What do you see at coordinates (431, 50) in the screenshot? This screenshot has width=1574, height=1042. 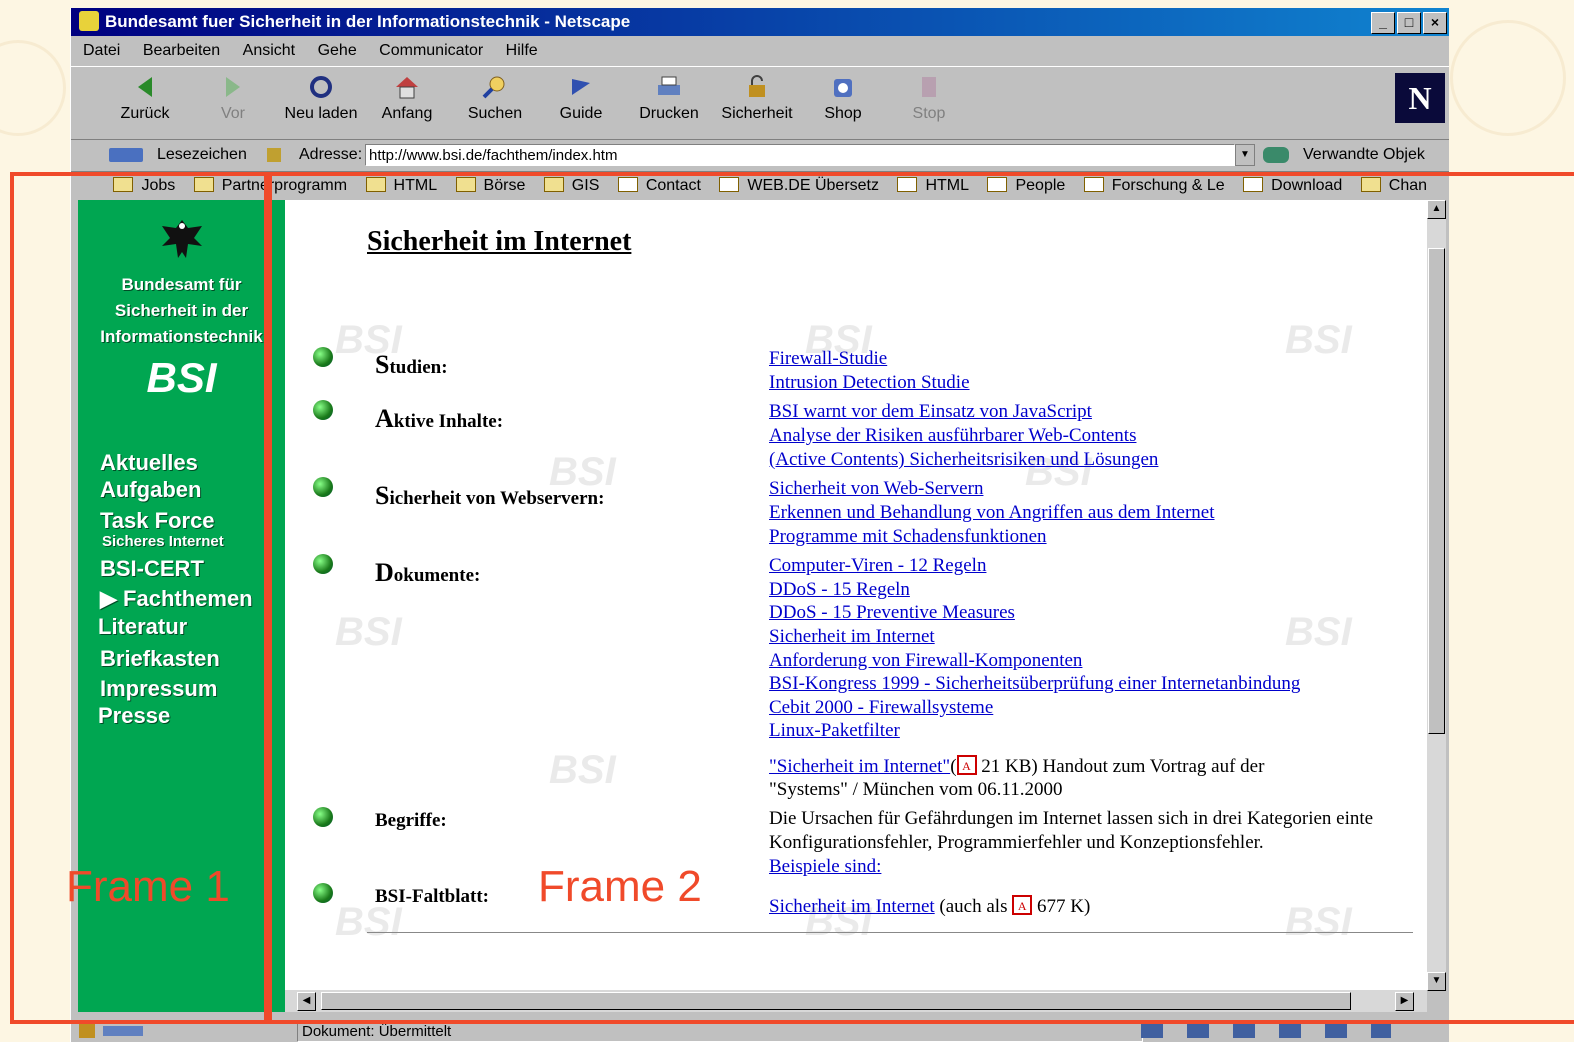 I see `menu-communicator: Communicator` at bounding box center [431, 50].